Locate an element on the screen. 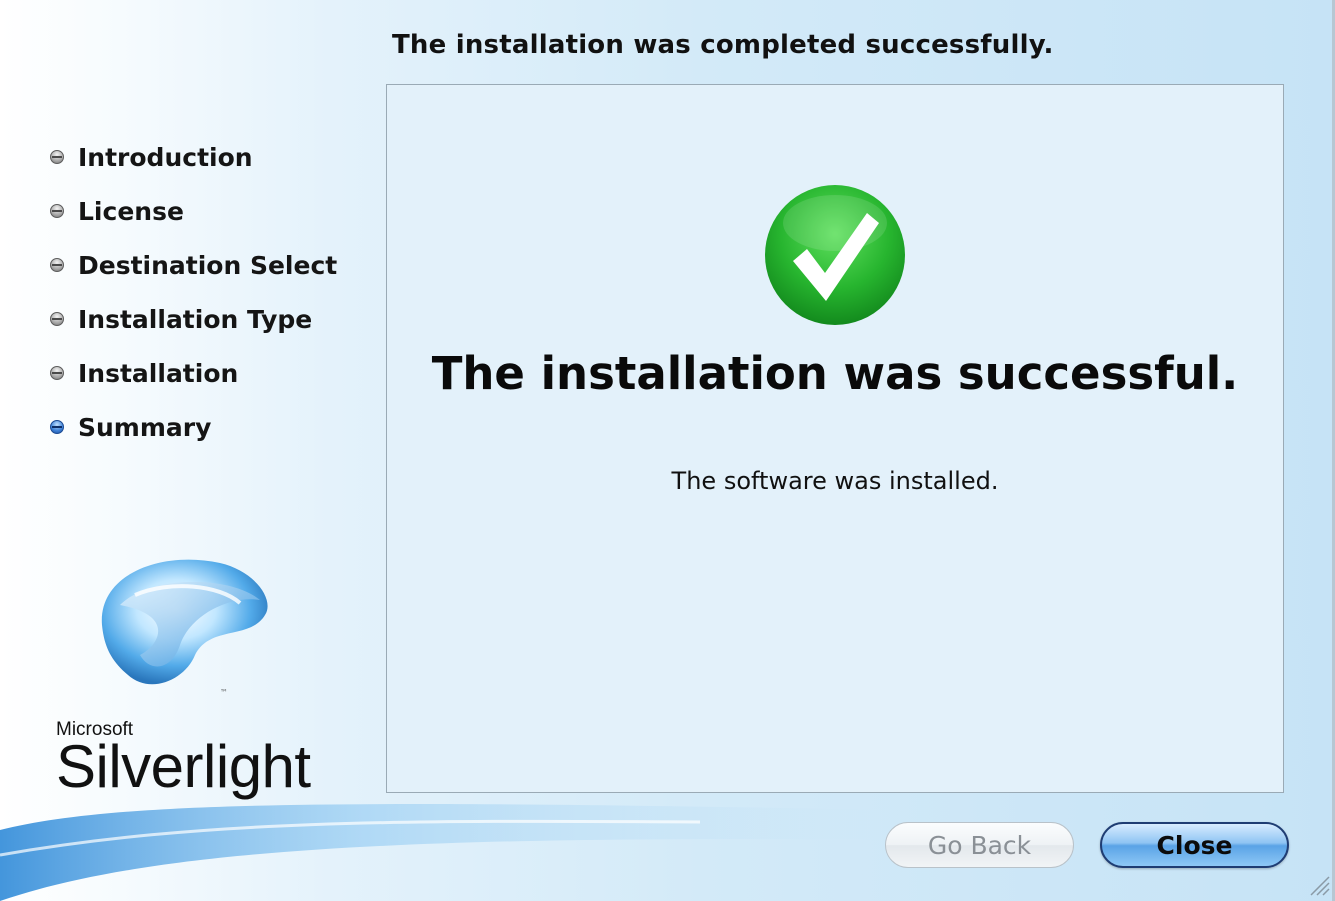 The image size is (1335, 901). success-heading: The installation was successful. is located at coordinates (835, 373).